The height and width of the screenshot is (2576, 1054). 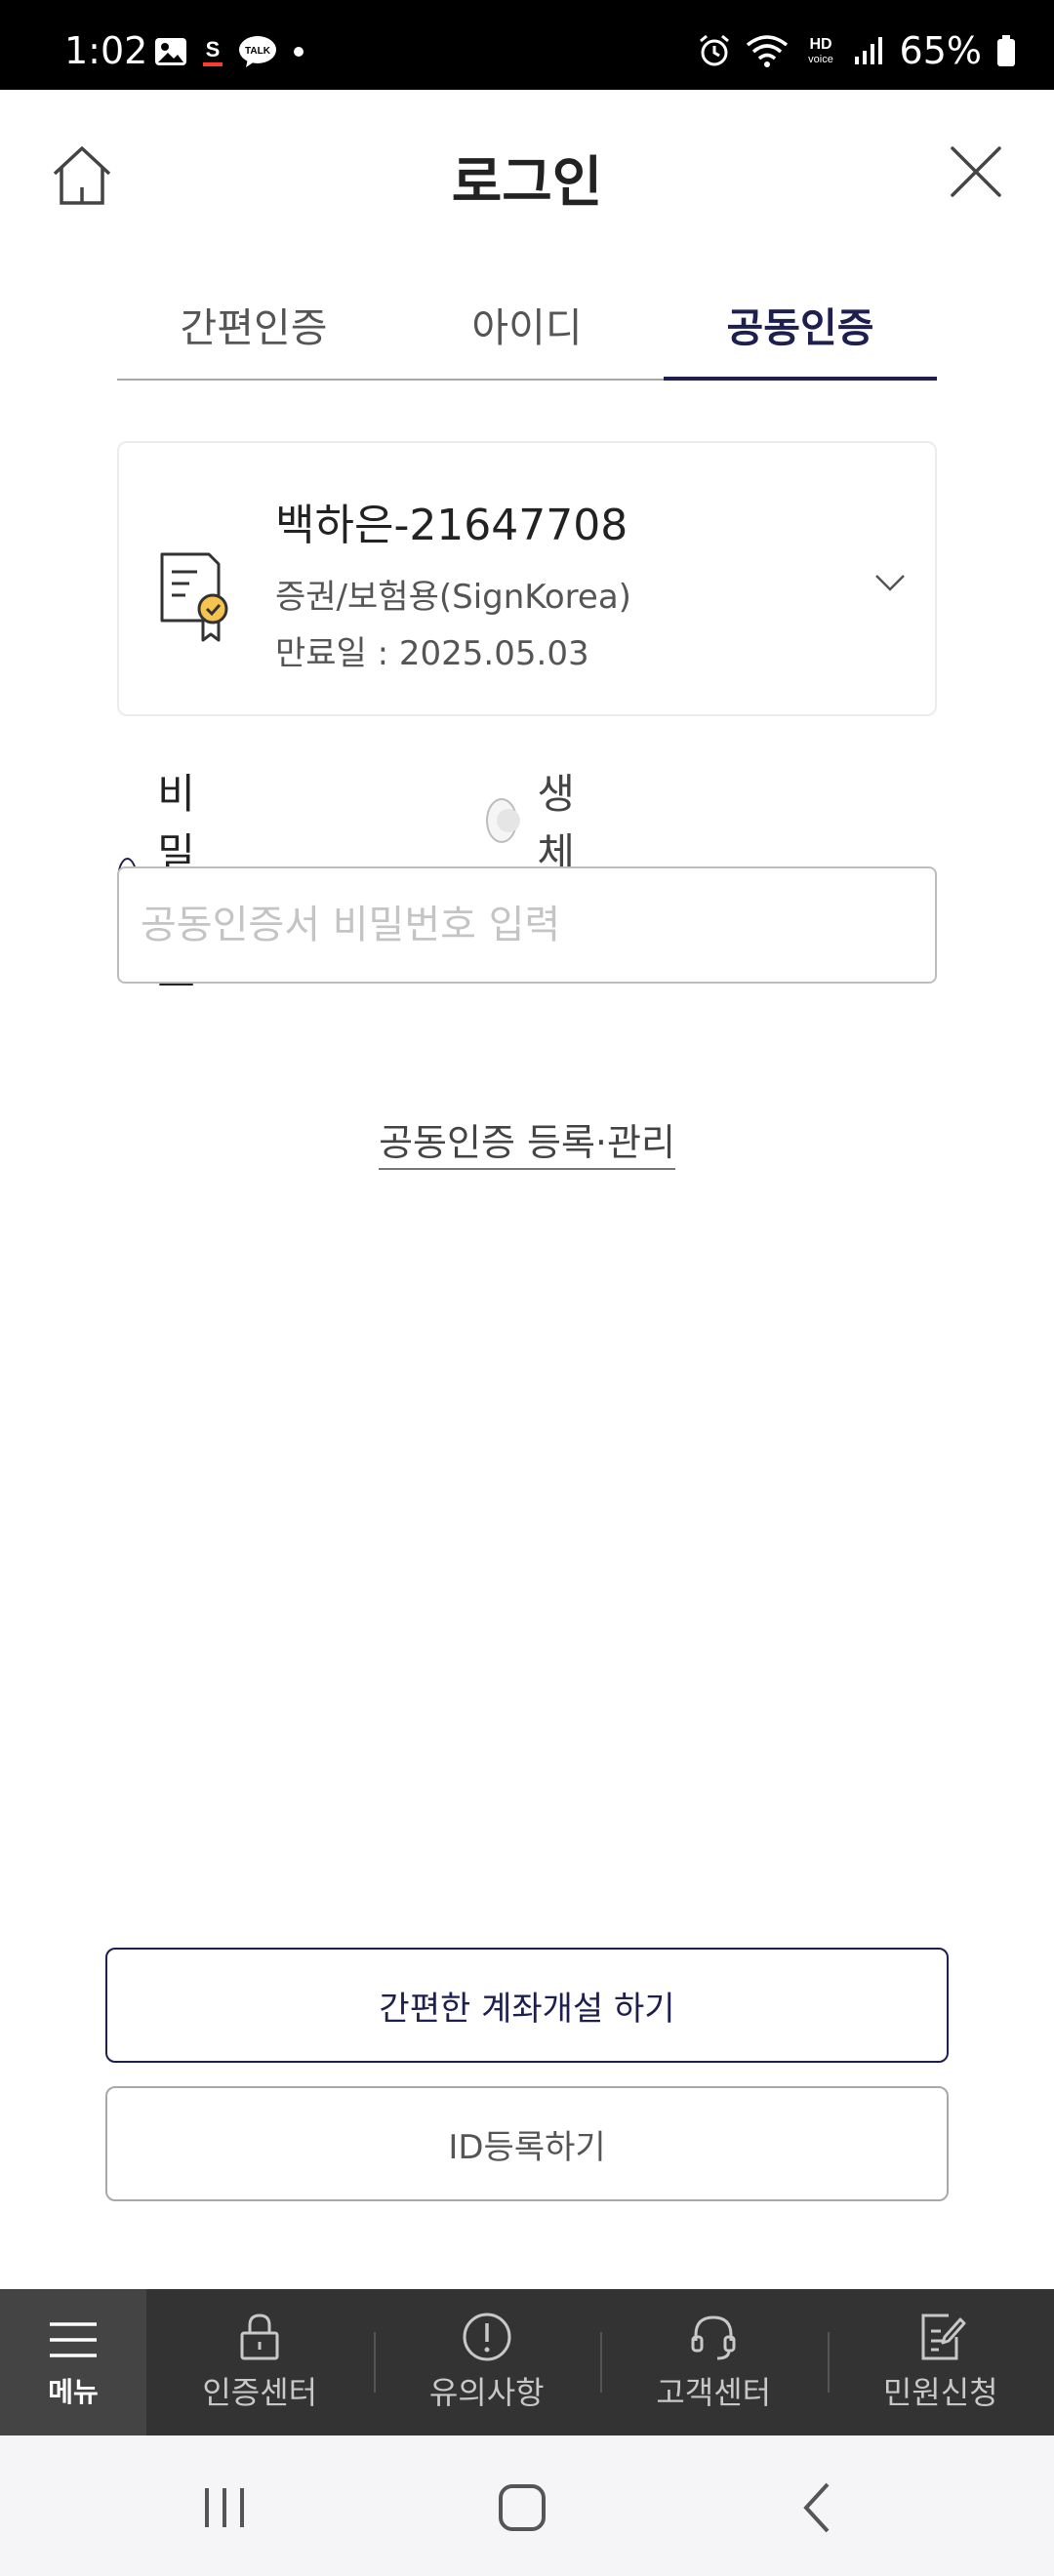 I want to click on battery-icon, so click(x=1006, y=50).